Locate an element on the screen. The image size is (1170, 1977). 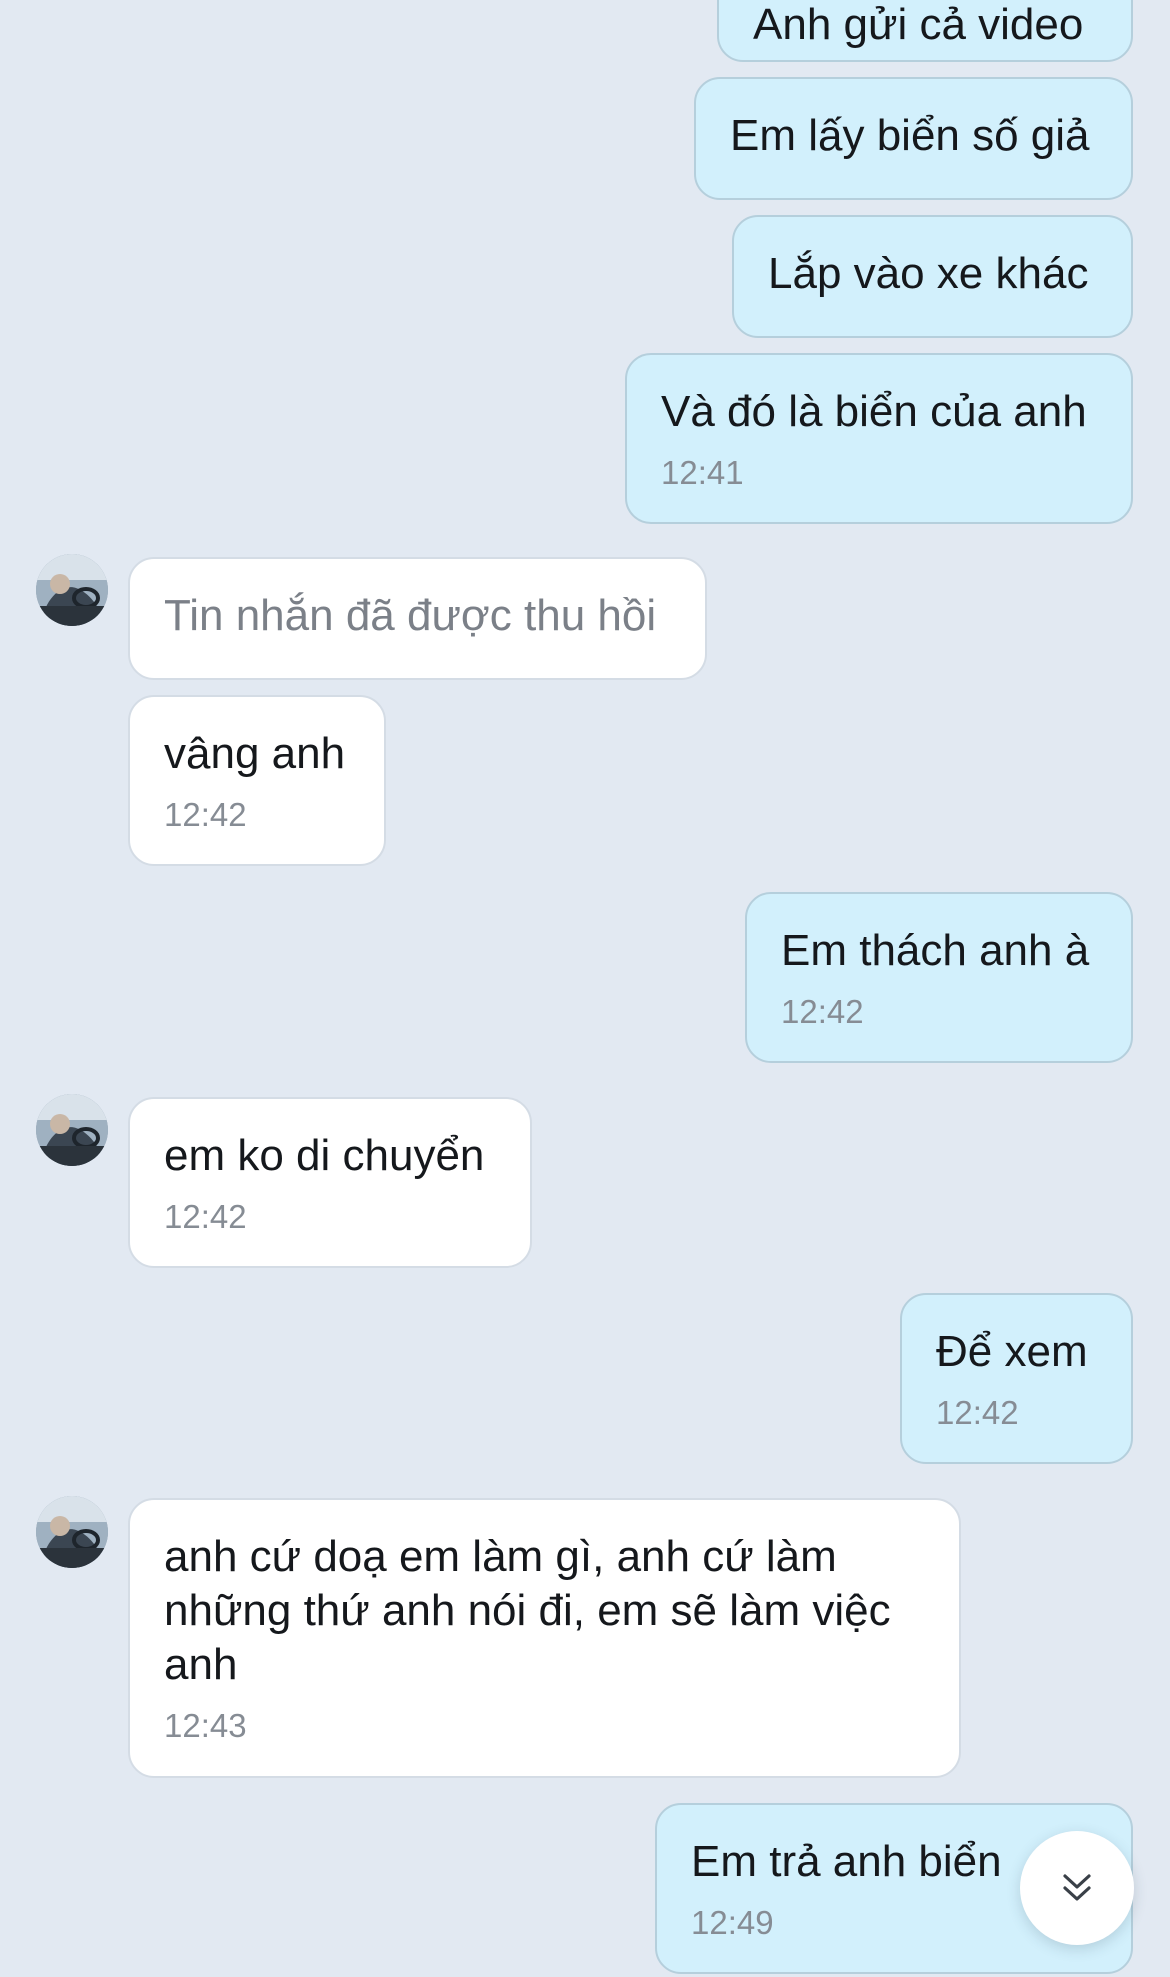
message-bubble-outgoing: Để xem 12:42 is located at coordinates (1016, 1378).